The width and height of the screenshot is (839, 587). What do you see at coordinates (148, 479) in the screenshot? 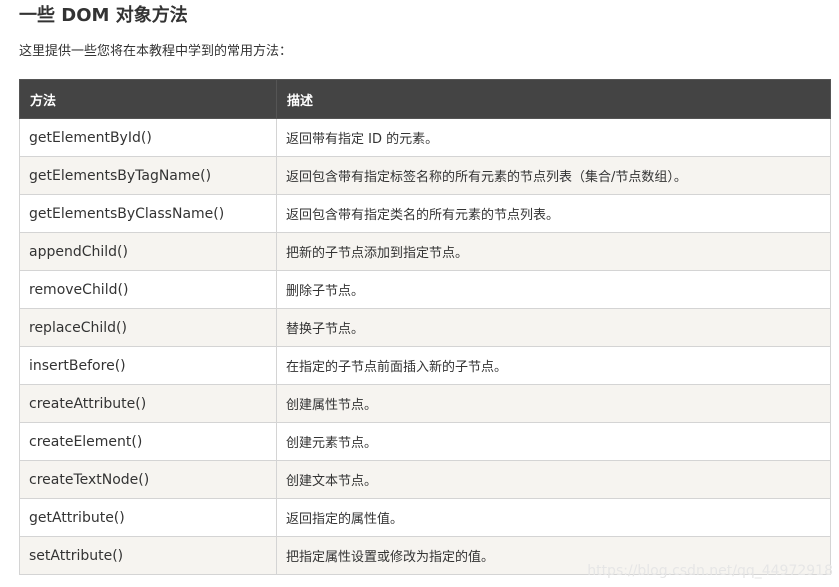
I see `method-cell: createTextNode()` at bounding box center [148, 479].